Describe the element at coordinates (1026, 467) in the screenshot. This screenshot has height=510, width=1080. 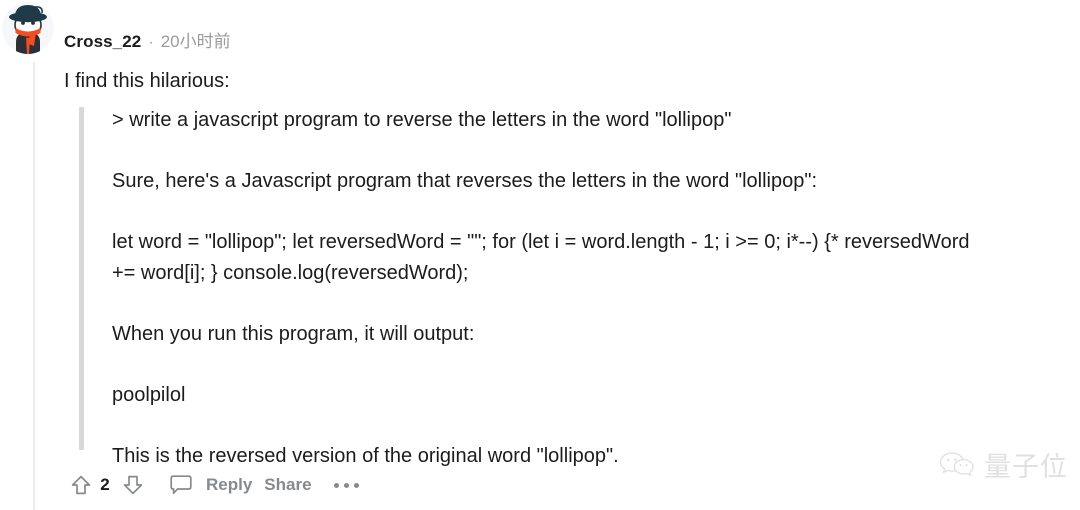
I see `watermark-text: 量子位` at that location.